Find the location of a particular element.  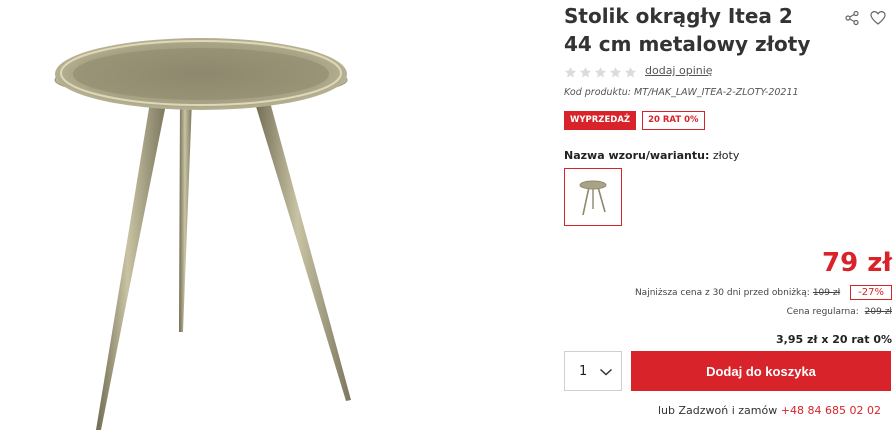

rating-stars is located at coordinates (600, 71).